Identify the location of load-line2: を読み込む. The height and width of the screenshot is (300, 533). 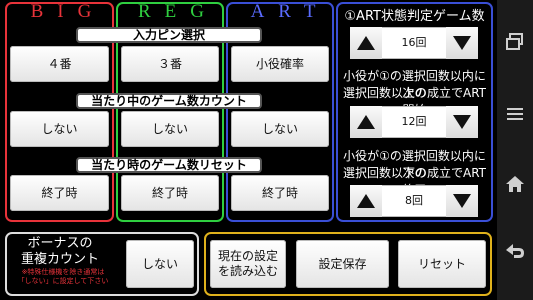
(247, 271).